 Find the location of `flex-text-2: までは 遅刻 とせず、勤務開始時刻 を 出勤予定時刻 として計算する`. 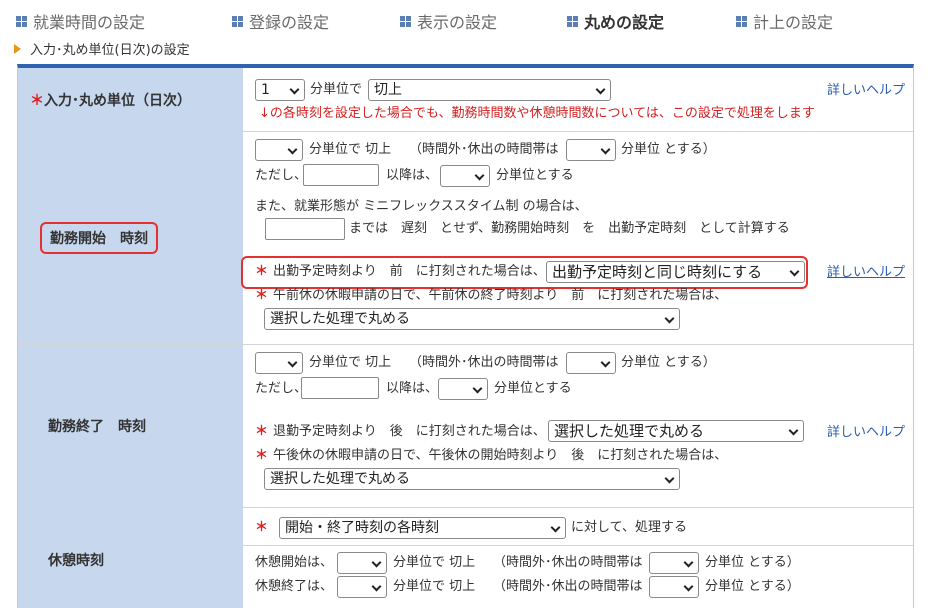

flex-text-2: までは 遅刻 とせず、勤務開始時刻 を 出勤予定時刻 として計算する is located at coordinates (569, 228).